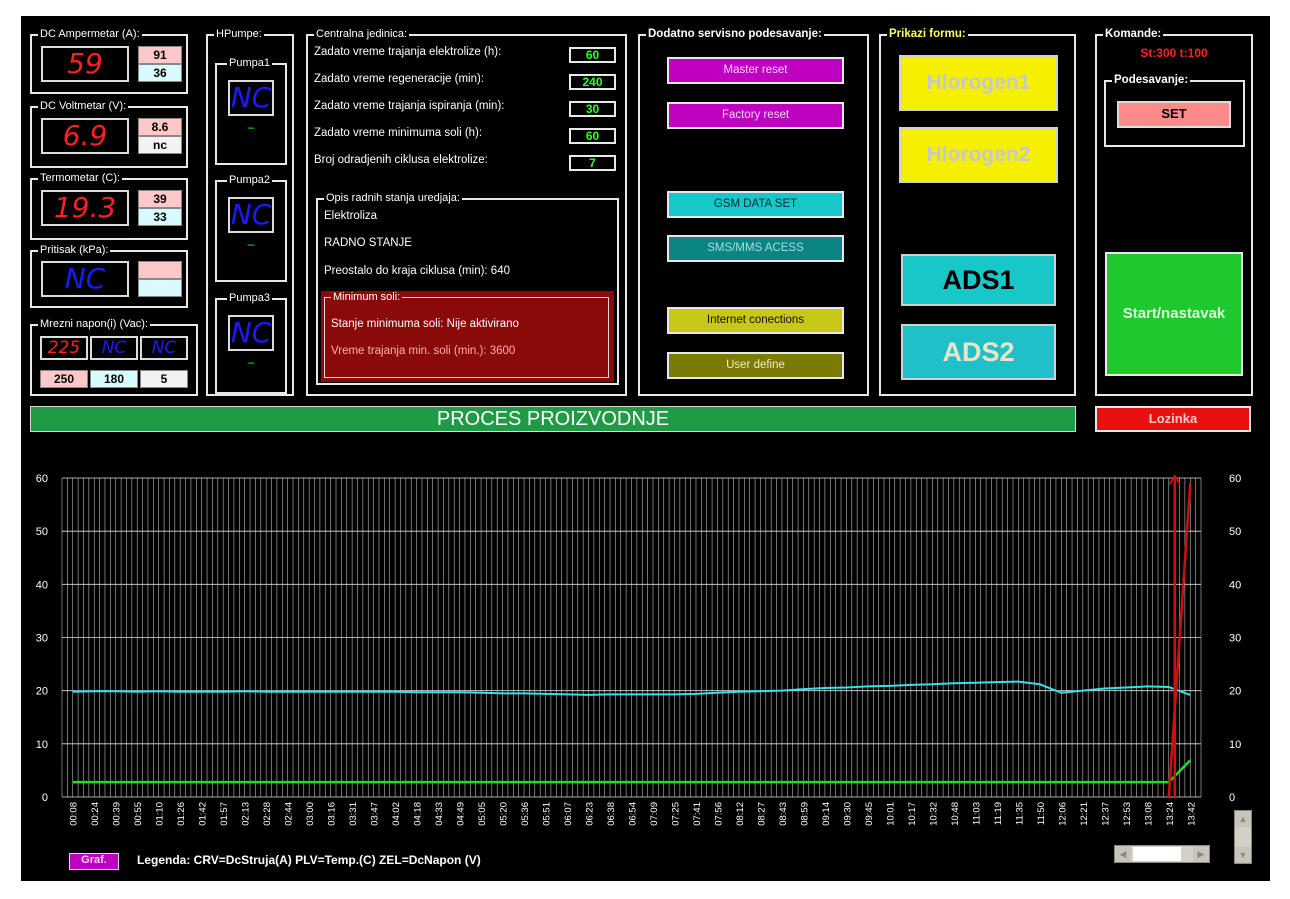 The height and width of the screenshot is (899, 1290). I want to click on dc-ampermetar-max: 91, so click(160, 55).